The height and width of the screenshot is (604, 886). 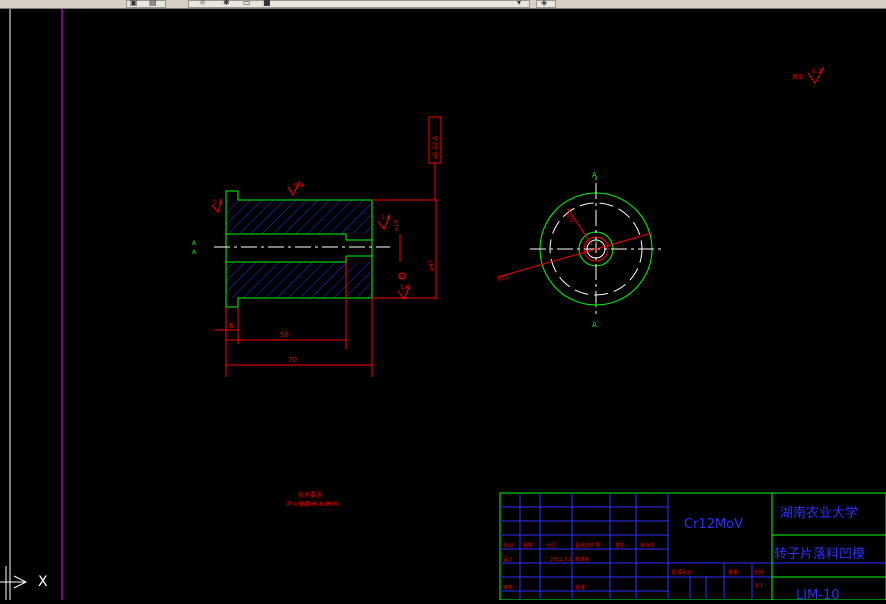 I want to click on layer-previous-icon: ◈, so click(x=544, y=3).